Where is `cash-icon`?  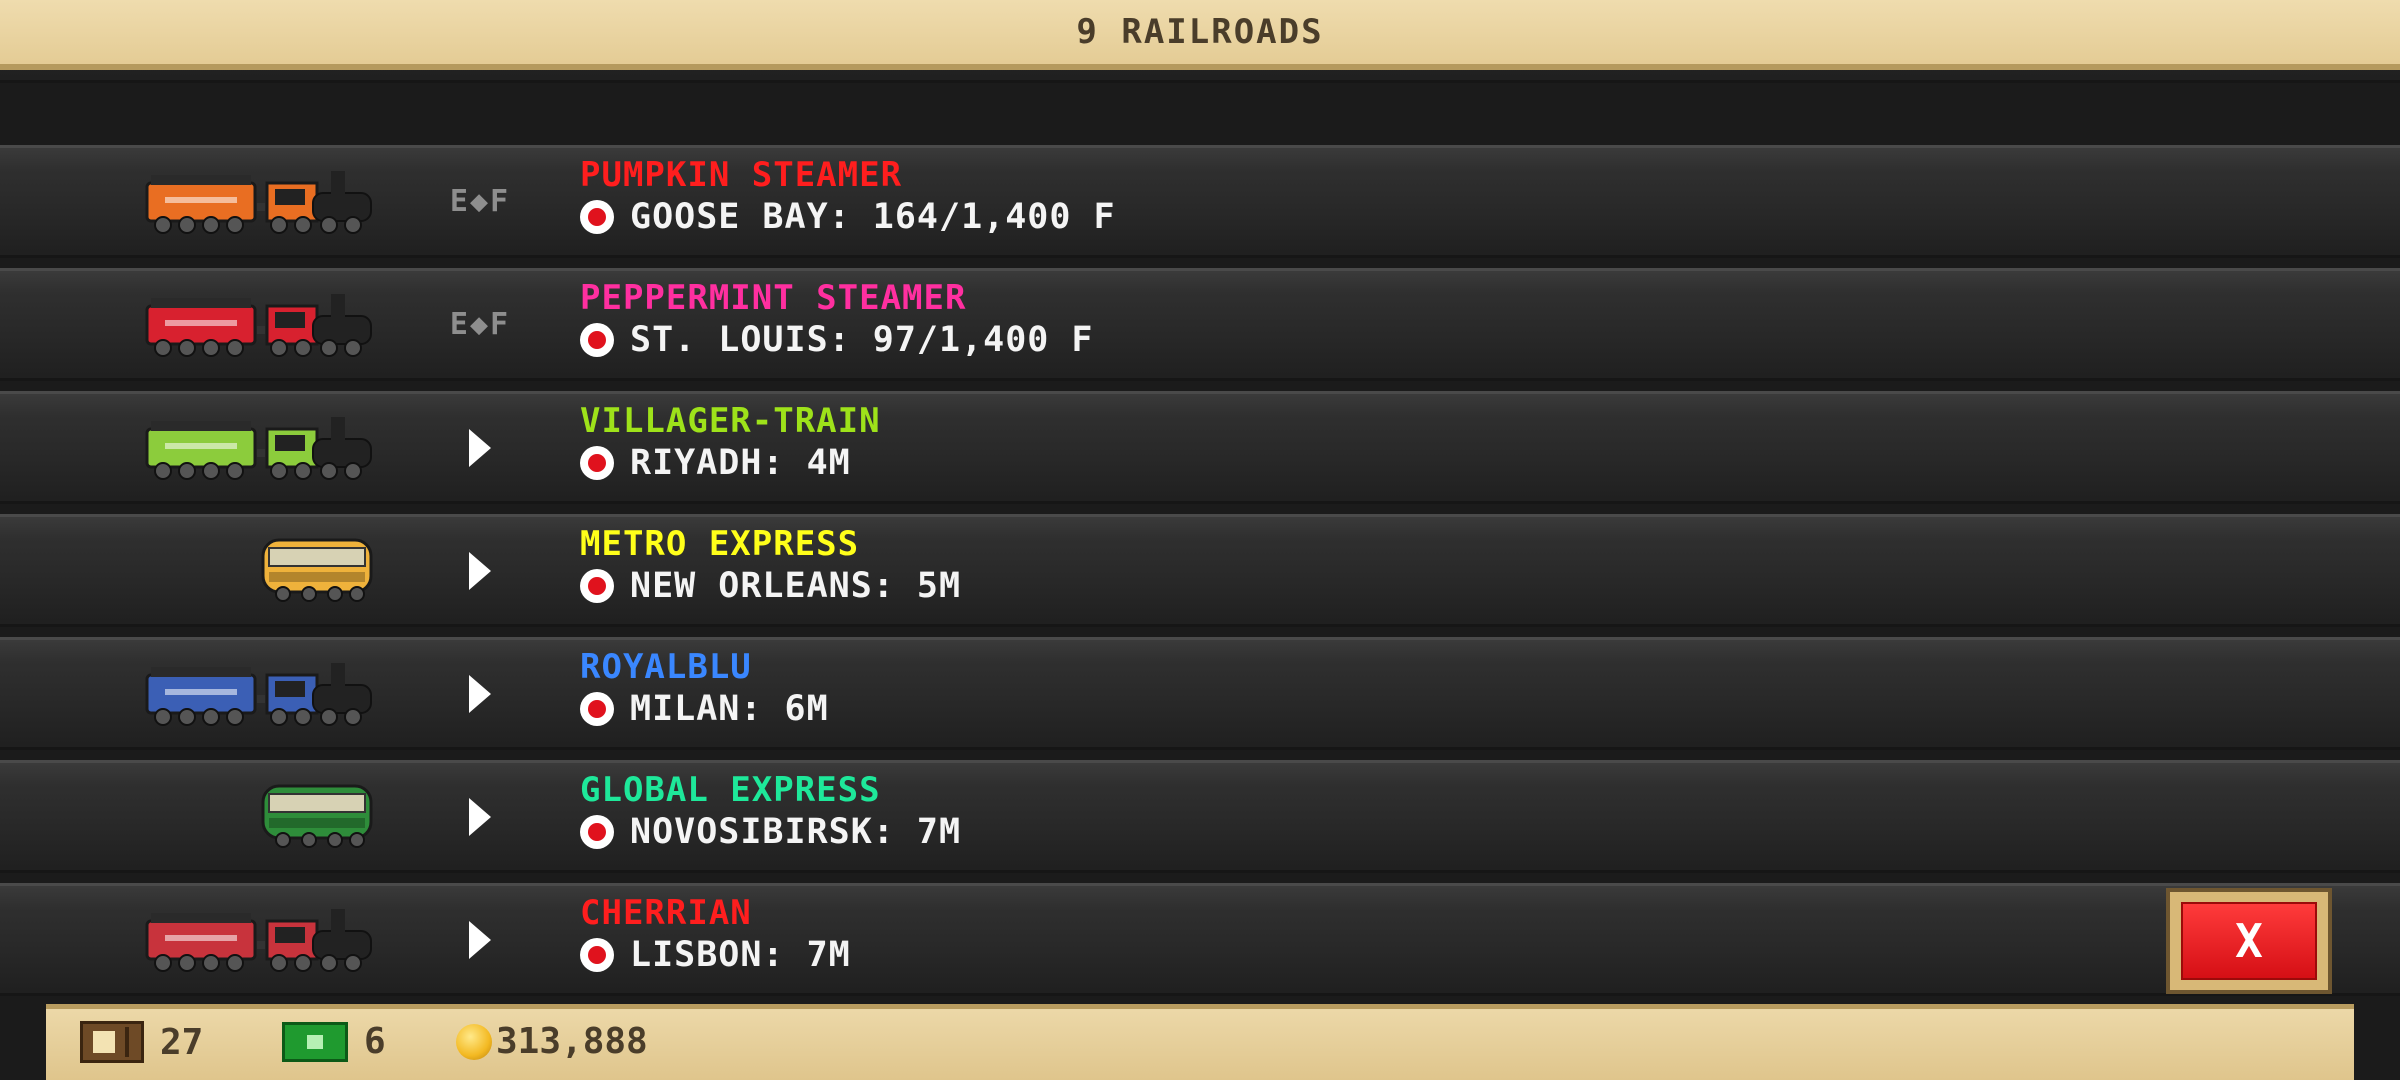 cash-icon is located at coordinates (315, 1041).